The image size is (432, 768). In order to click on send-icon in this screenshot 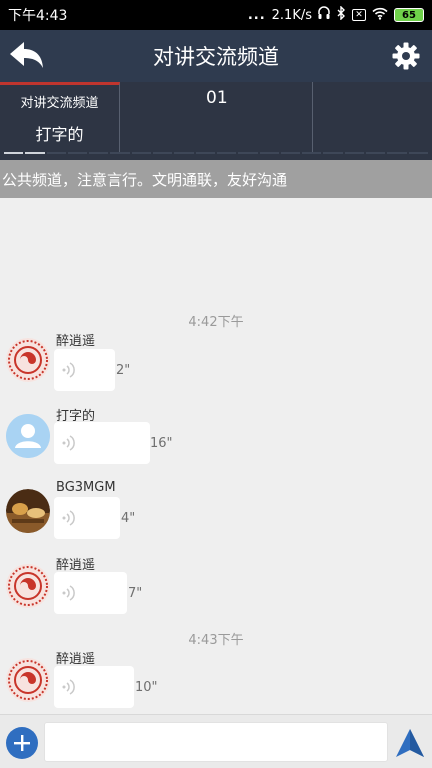, I will do `click(410, 743)`.